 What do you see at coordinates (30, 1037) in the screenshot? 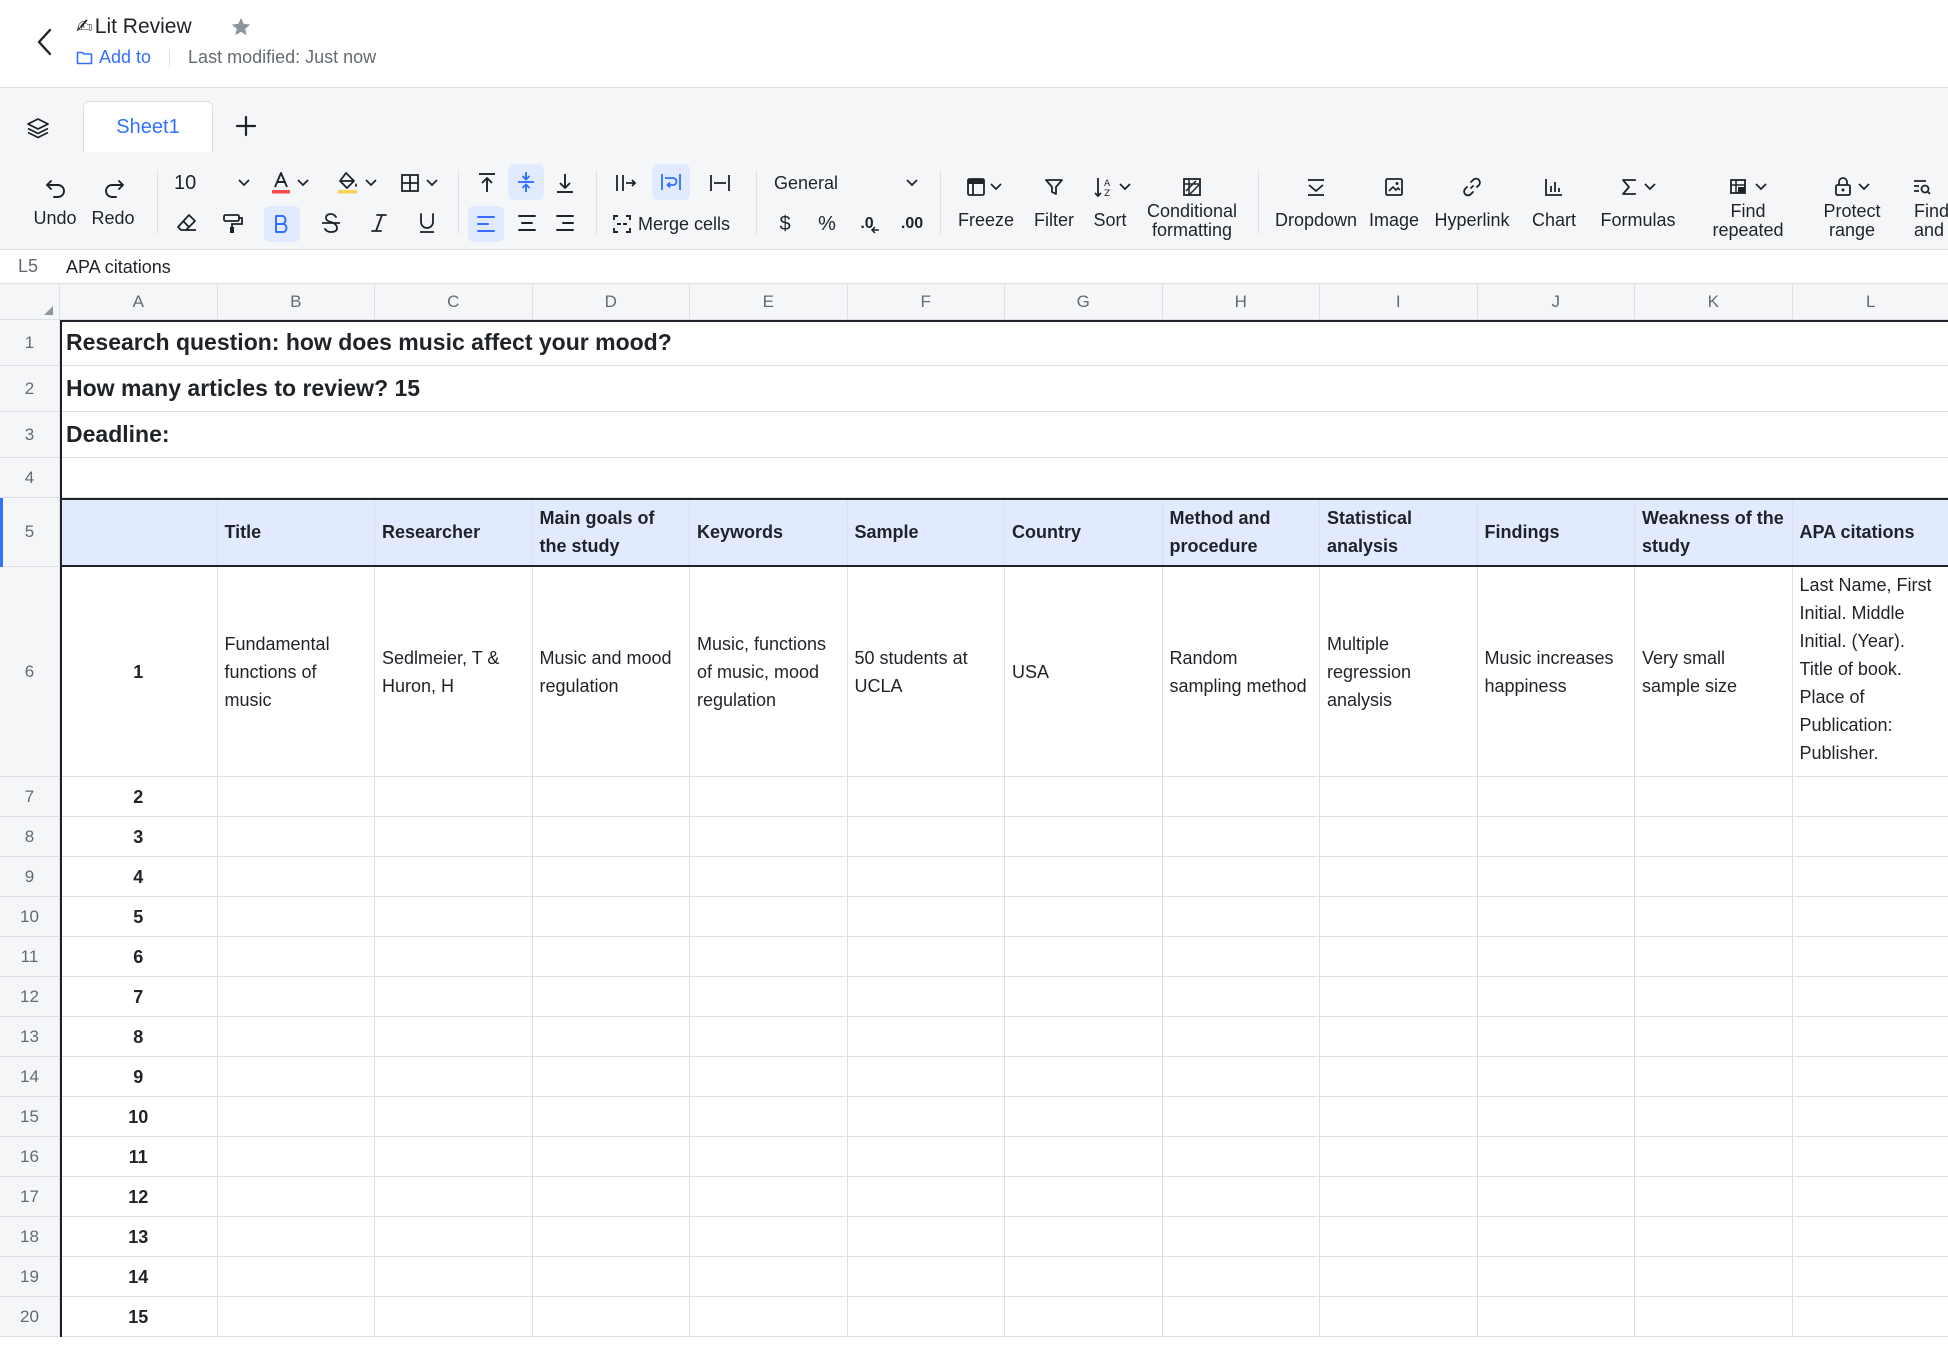
I see `row-header: 13` at bounding box center [30, 1037].